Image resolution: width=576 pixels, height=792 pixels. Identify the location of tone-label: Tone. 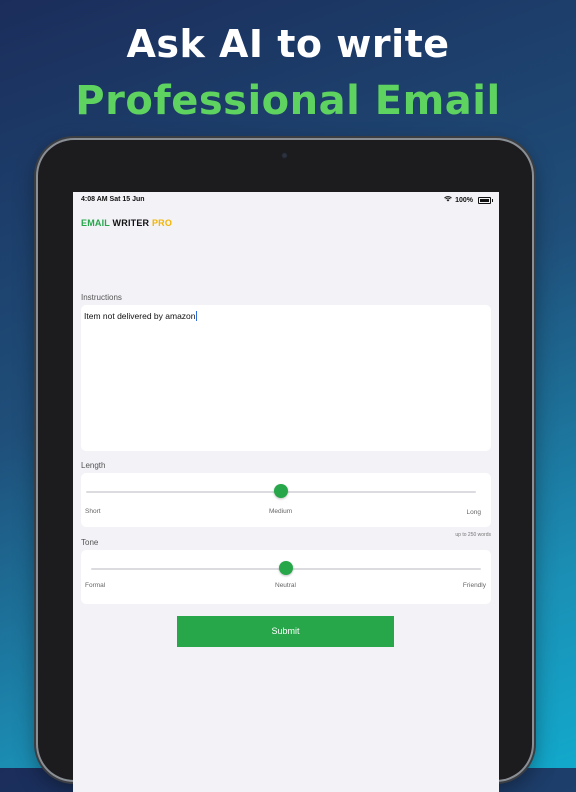
(90, 542).